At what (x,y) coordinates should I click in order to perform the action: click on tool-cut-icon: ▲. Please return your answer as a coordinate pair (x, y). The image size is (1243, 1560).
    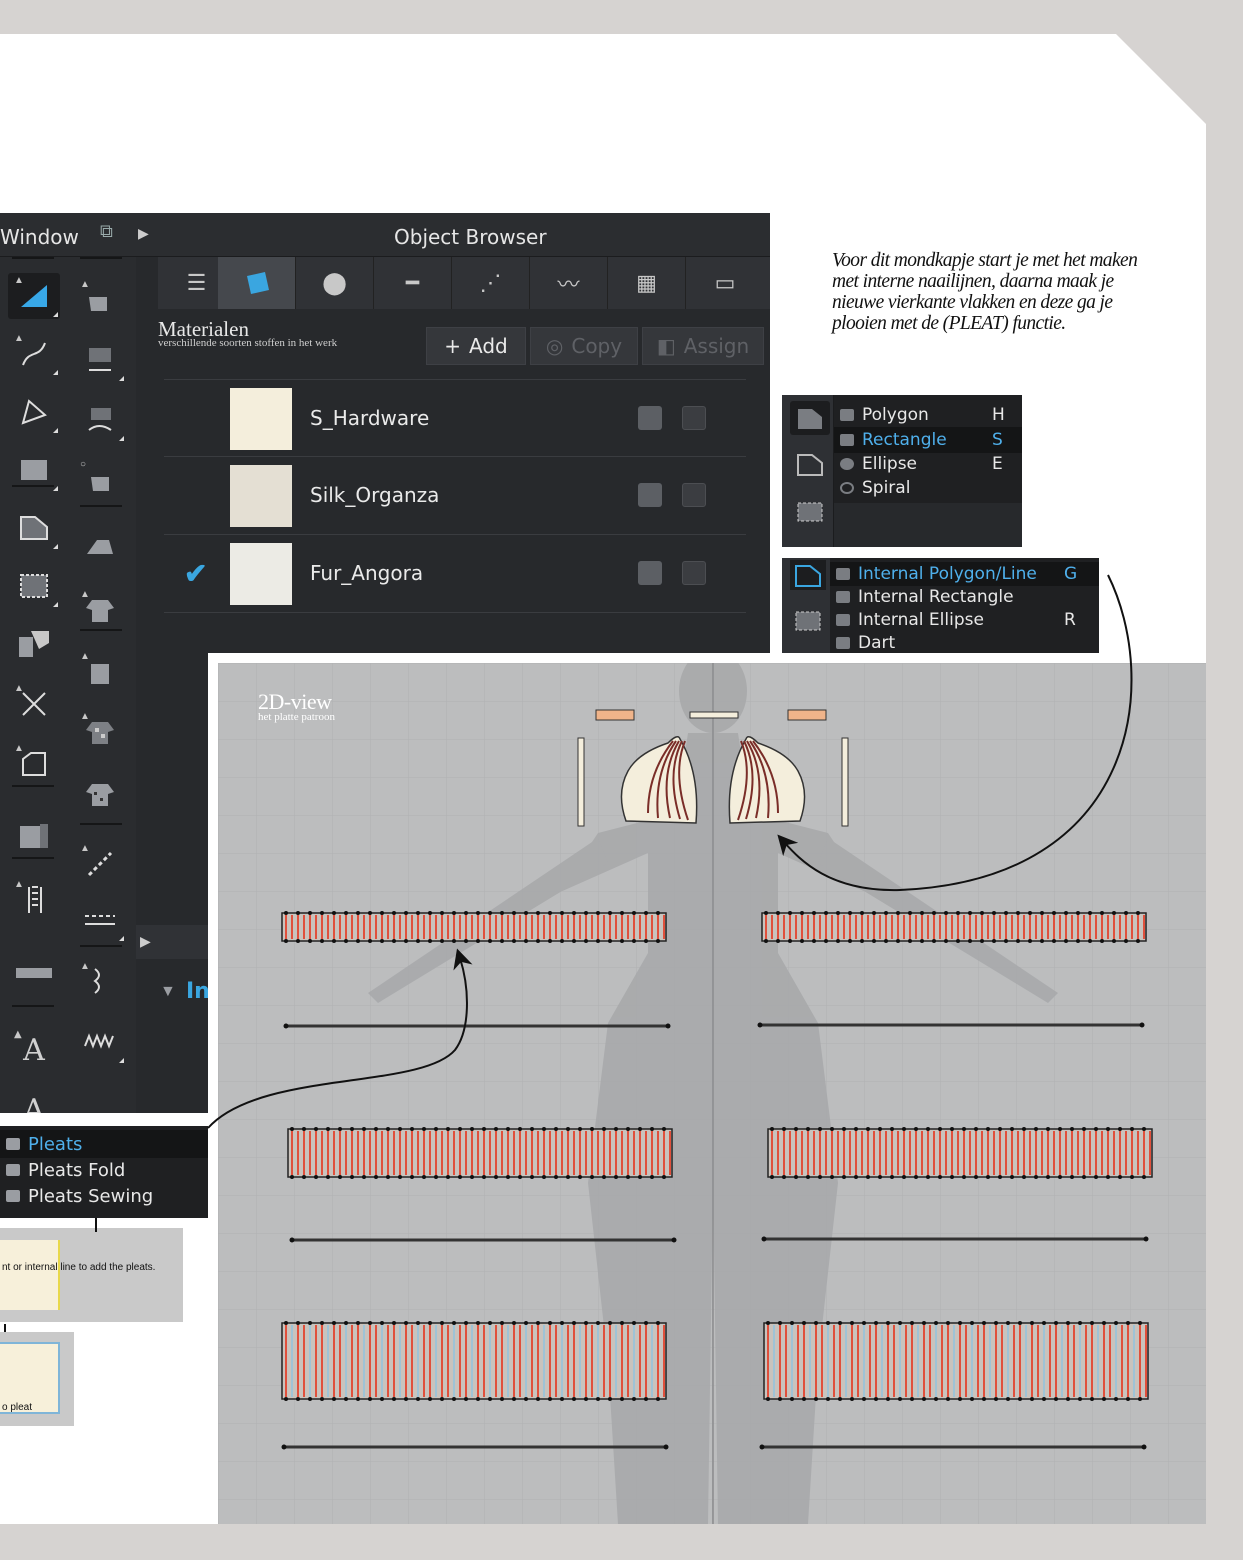
    Looking at the image, I should click on (34, 704).